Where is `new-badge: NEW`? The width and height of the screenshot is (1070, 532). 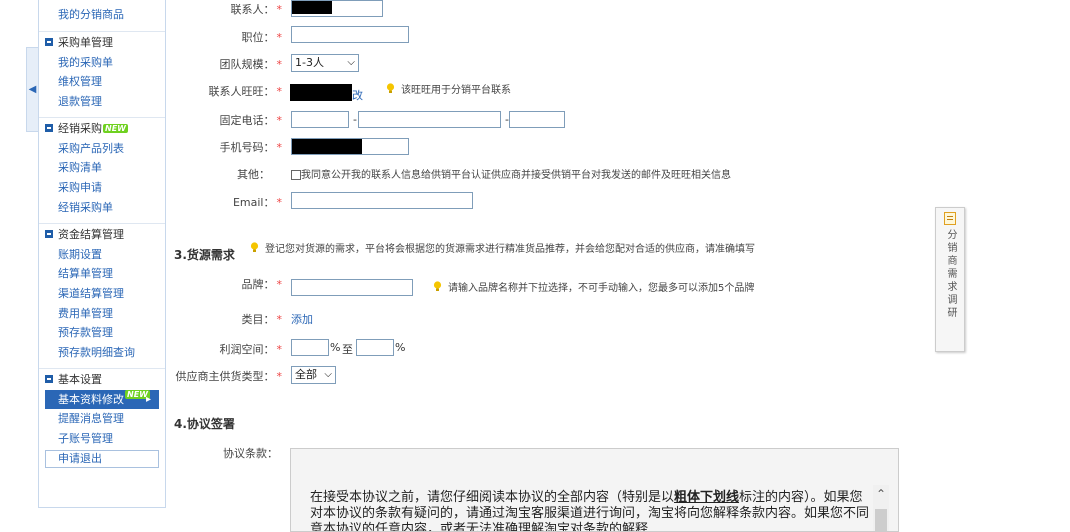
new-badge: NEW is located at coordinates (115, 128).